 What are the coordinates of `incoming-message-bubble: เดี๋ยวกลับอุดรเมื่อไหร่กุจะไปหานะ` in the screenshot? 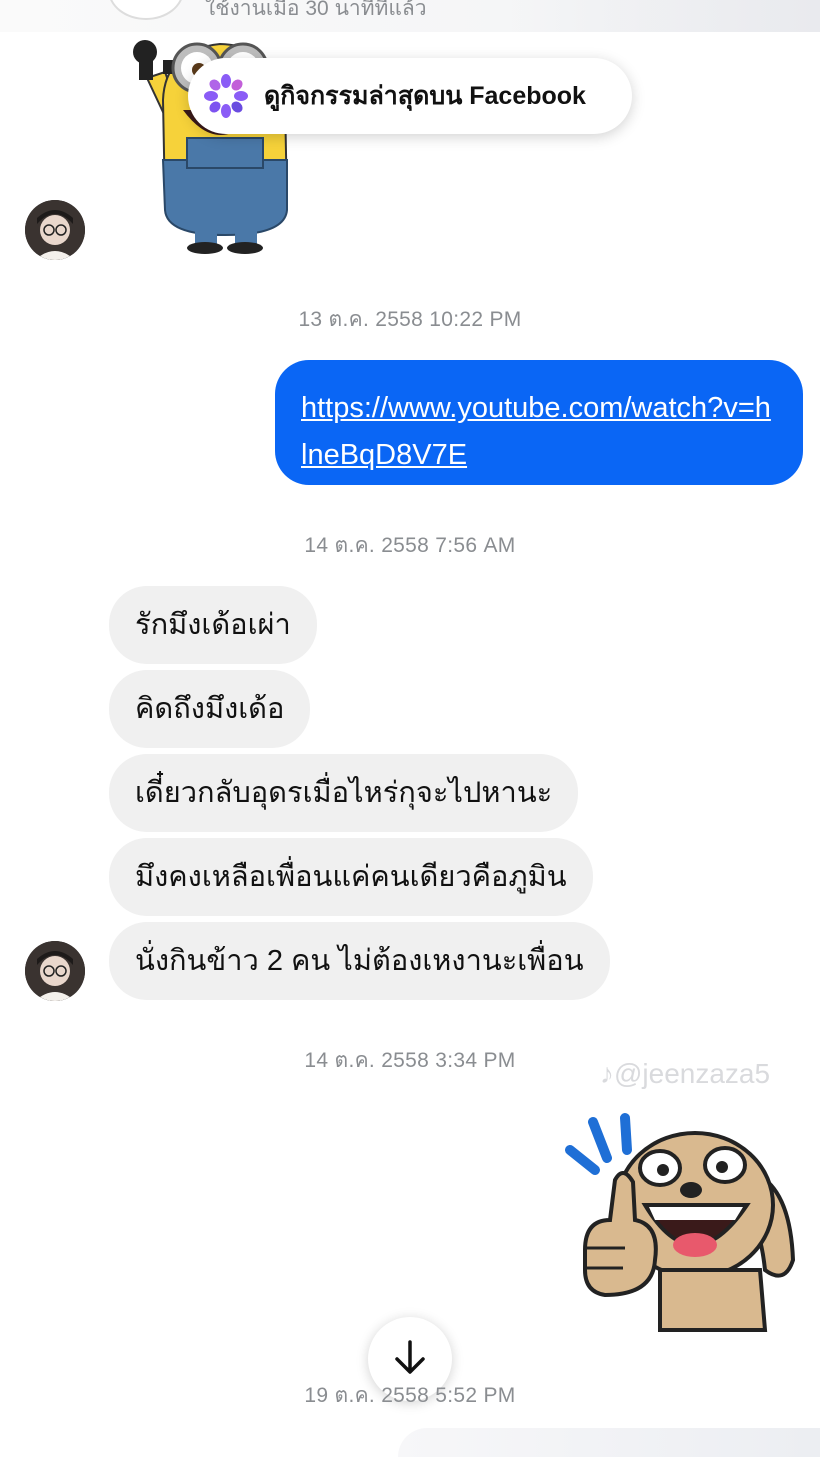 It's located at (344, 793).